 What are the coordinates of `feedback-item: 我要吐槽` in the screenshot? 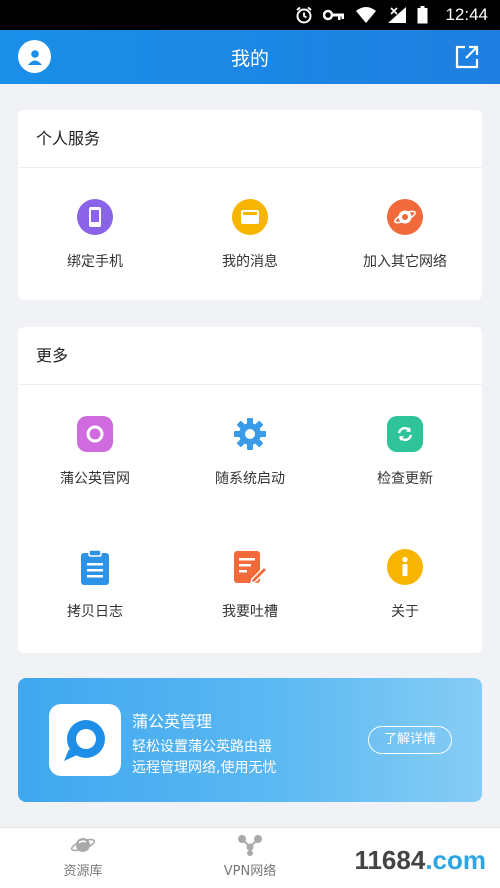 It's located at (250, 585).